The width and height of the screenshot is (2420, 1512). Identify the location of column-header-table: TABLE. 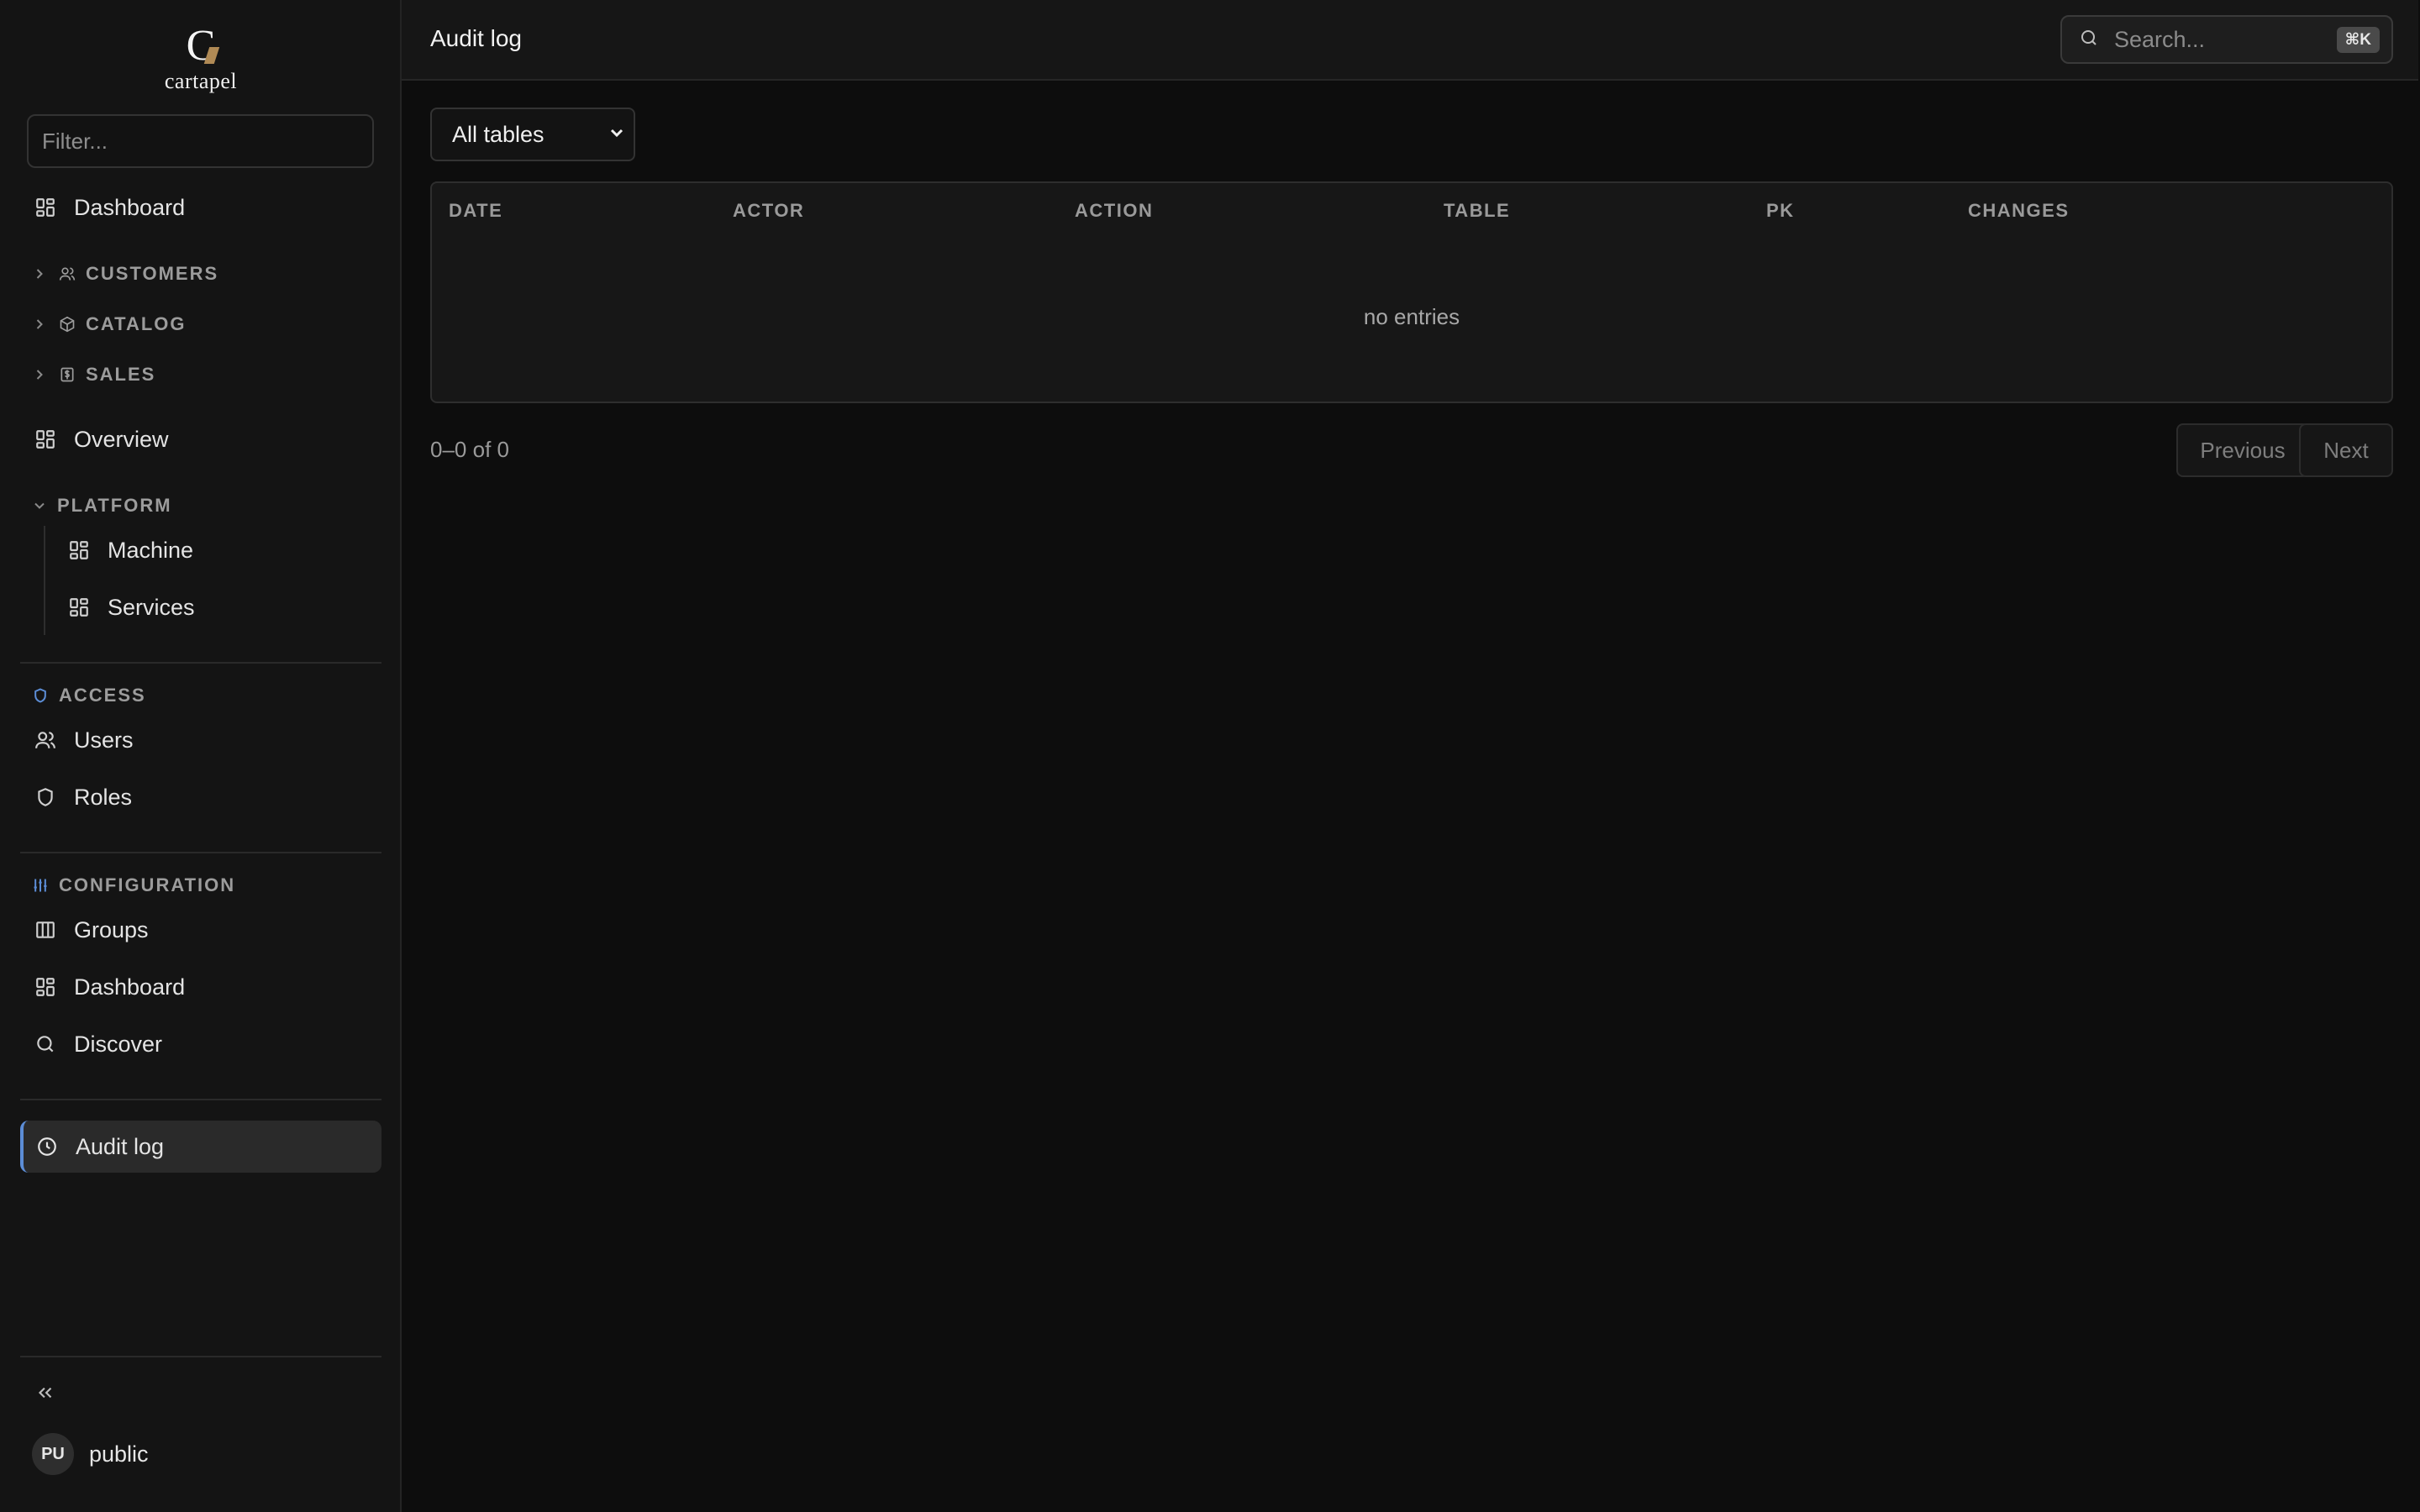
(1477, 211).